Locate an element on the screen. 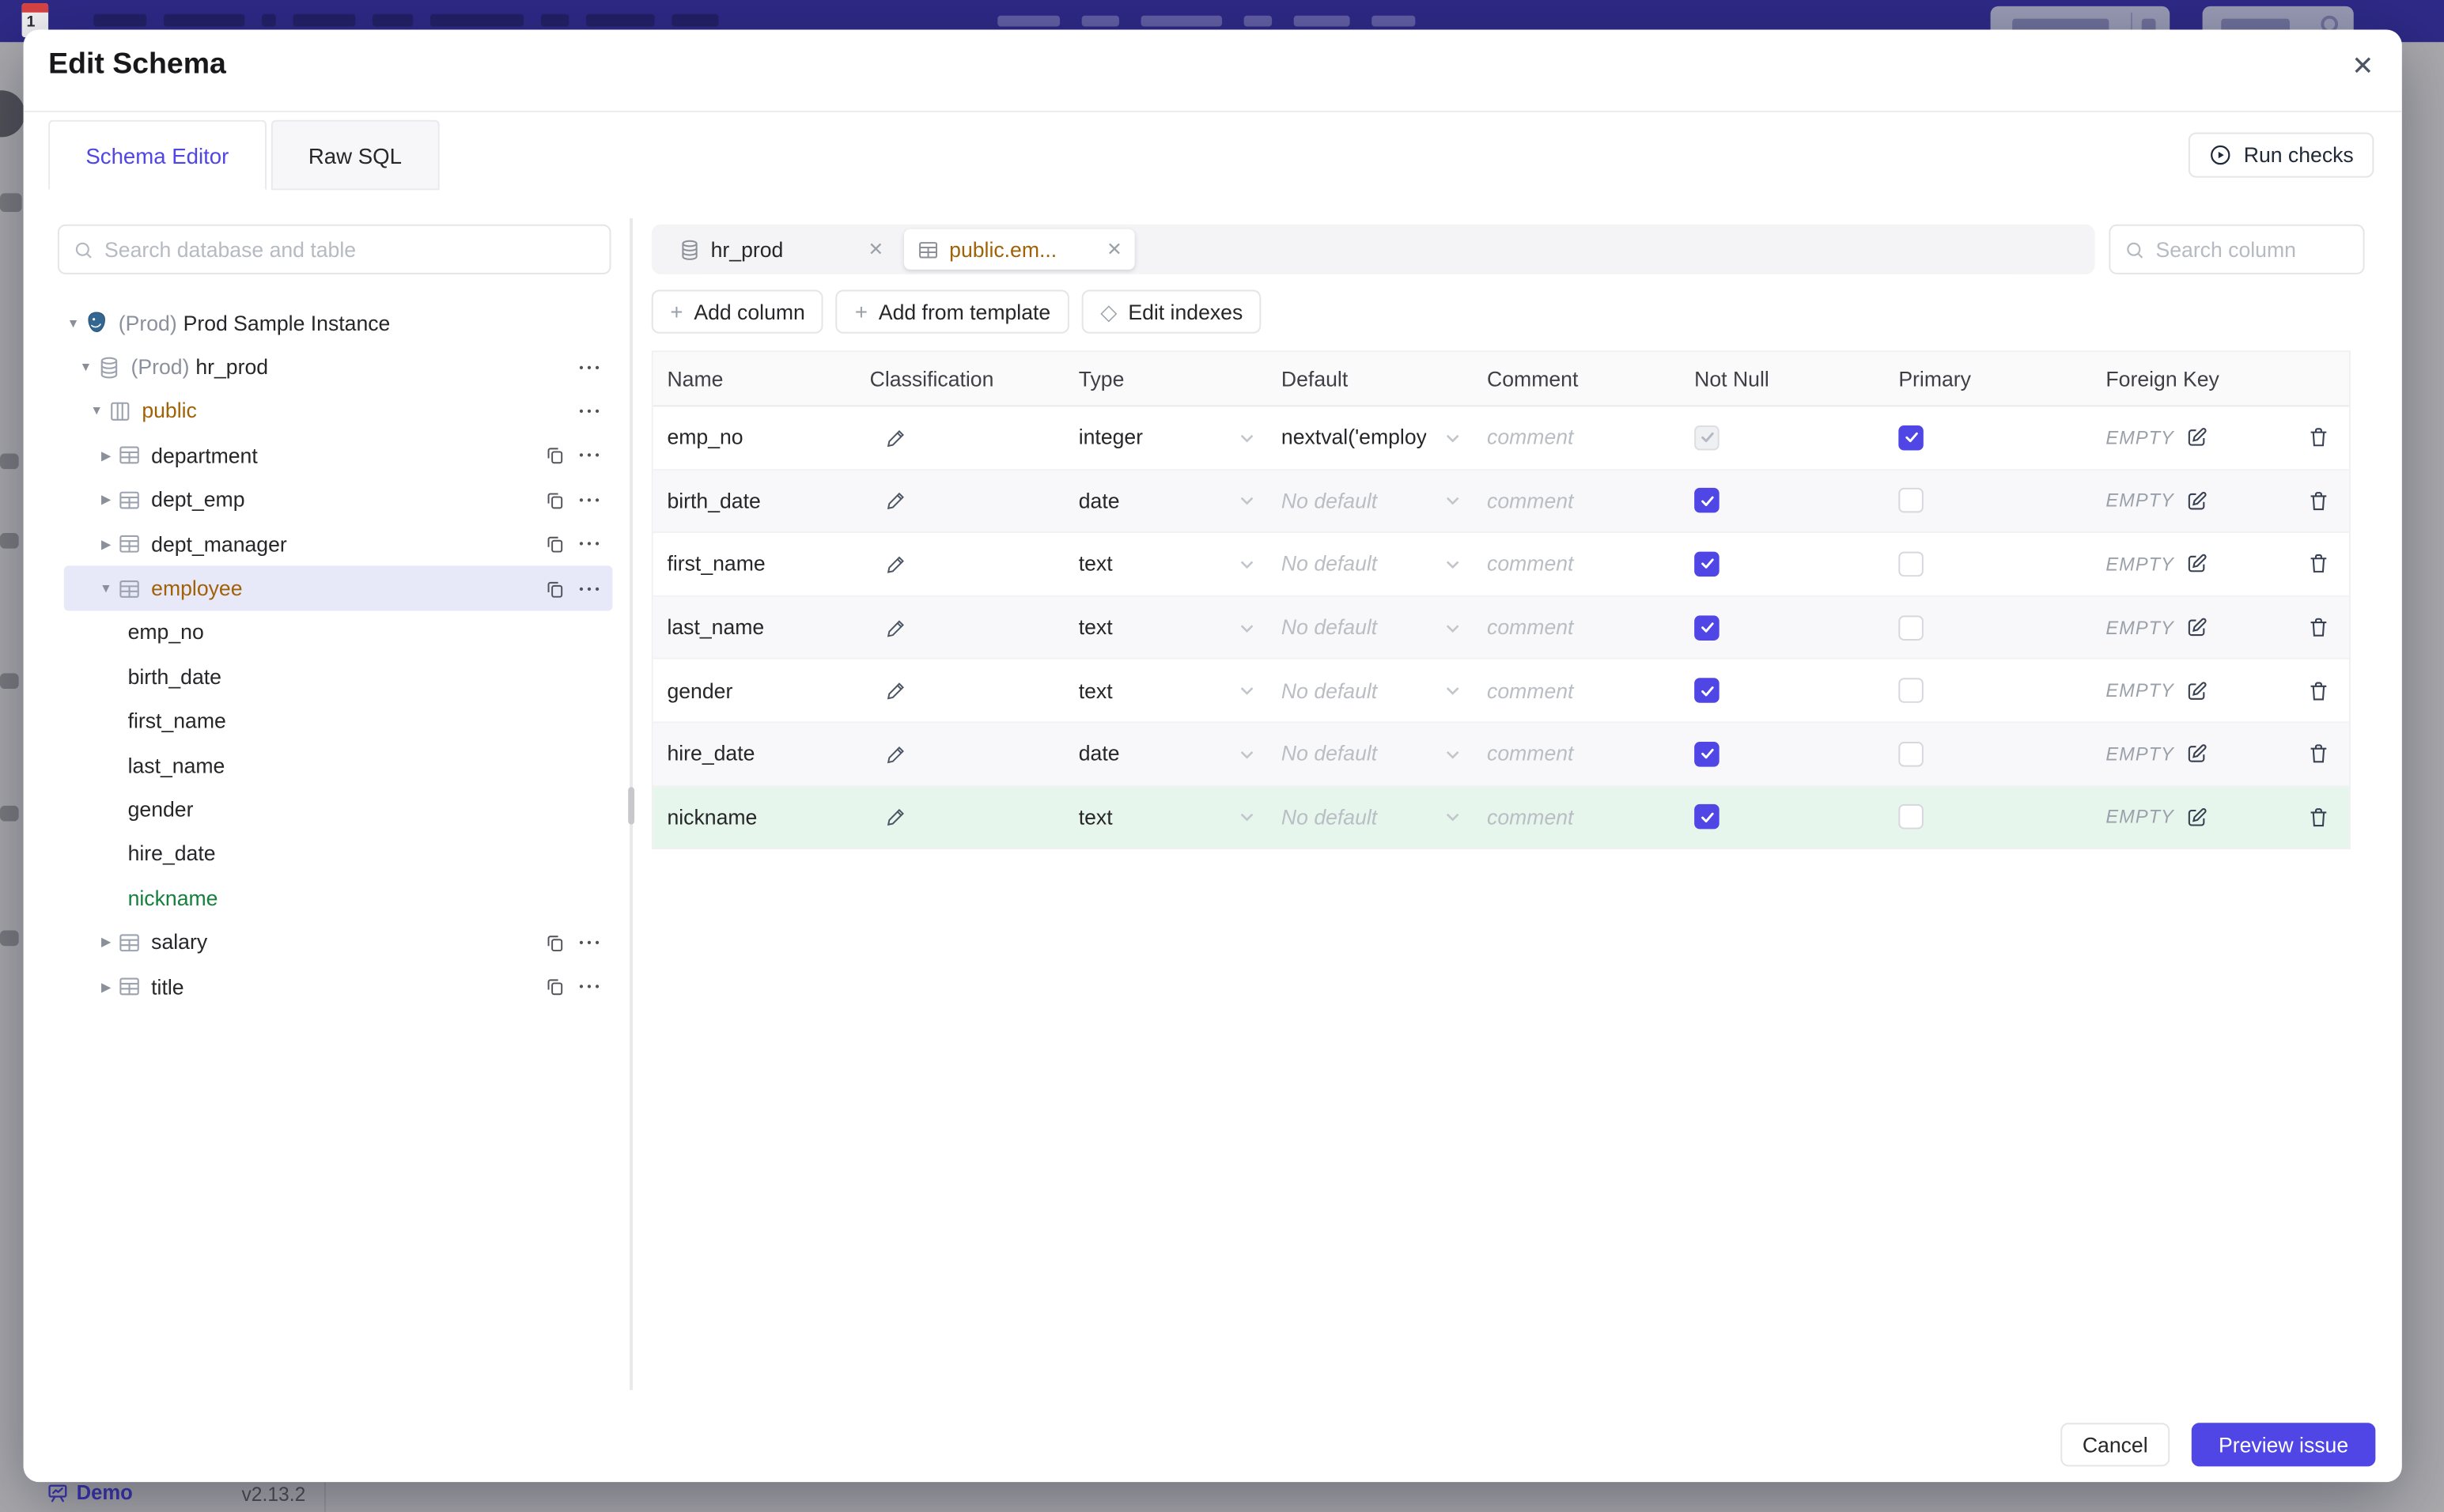  run-checks-button: Run checks is located at coordinates (2281, 155).